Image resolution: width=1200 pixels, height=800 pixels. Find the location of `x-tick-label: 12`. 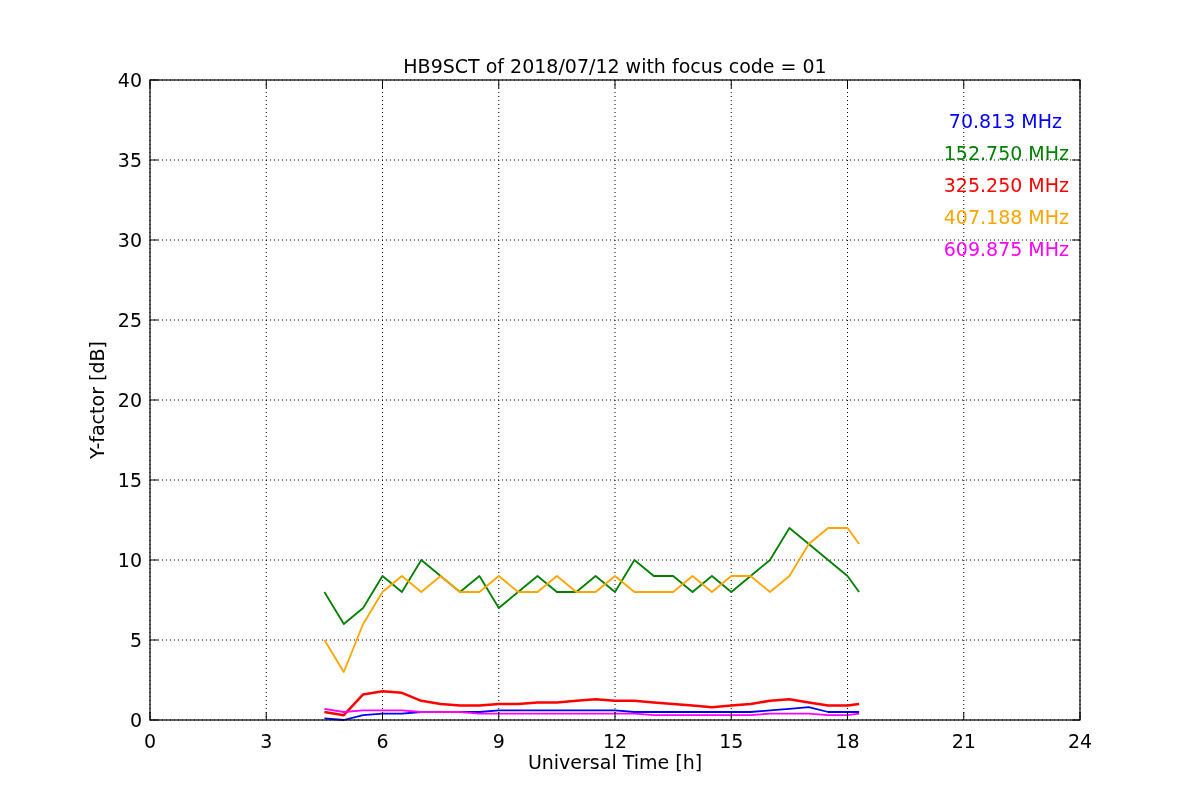

x-tick-label: 12 is located at coordinates (615, 741).